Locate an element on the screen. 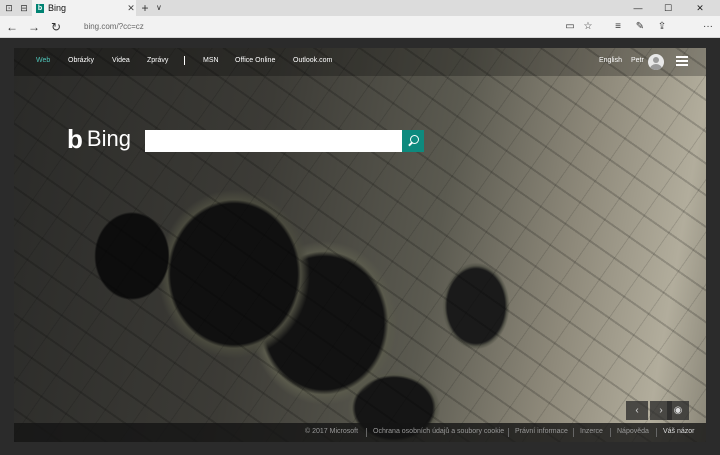  tab-bar: ⊡ ⊟ b Bing ✕ + ∨ — ☐ ✕ is located at coordinates (360, 8).